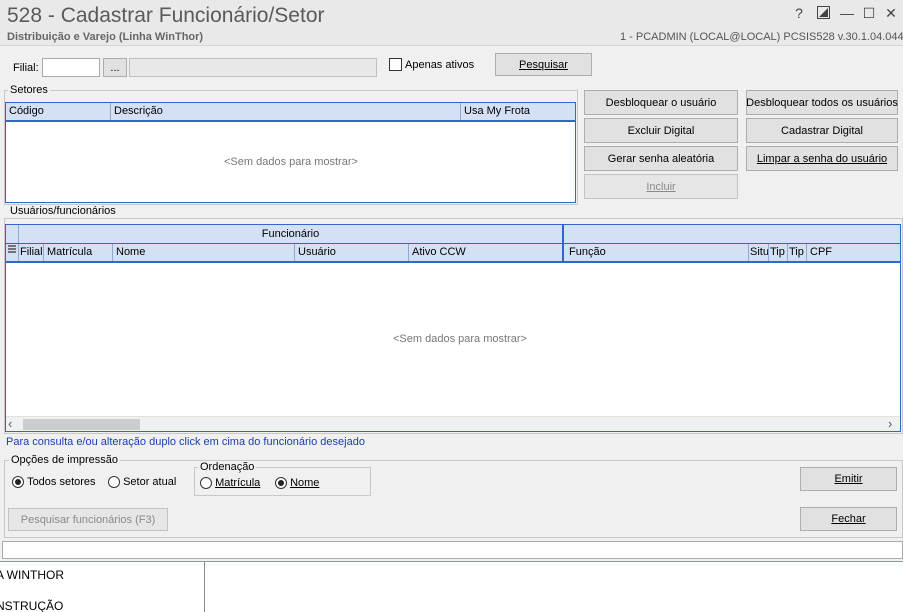 This screenshot has width=903, height=612. Describe the element at coordinates (451, 586) in the screenshot. I see `background-app-area: A WINTHOR NSTRUÇÃO` at that location.